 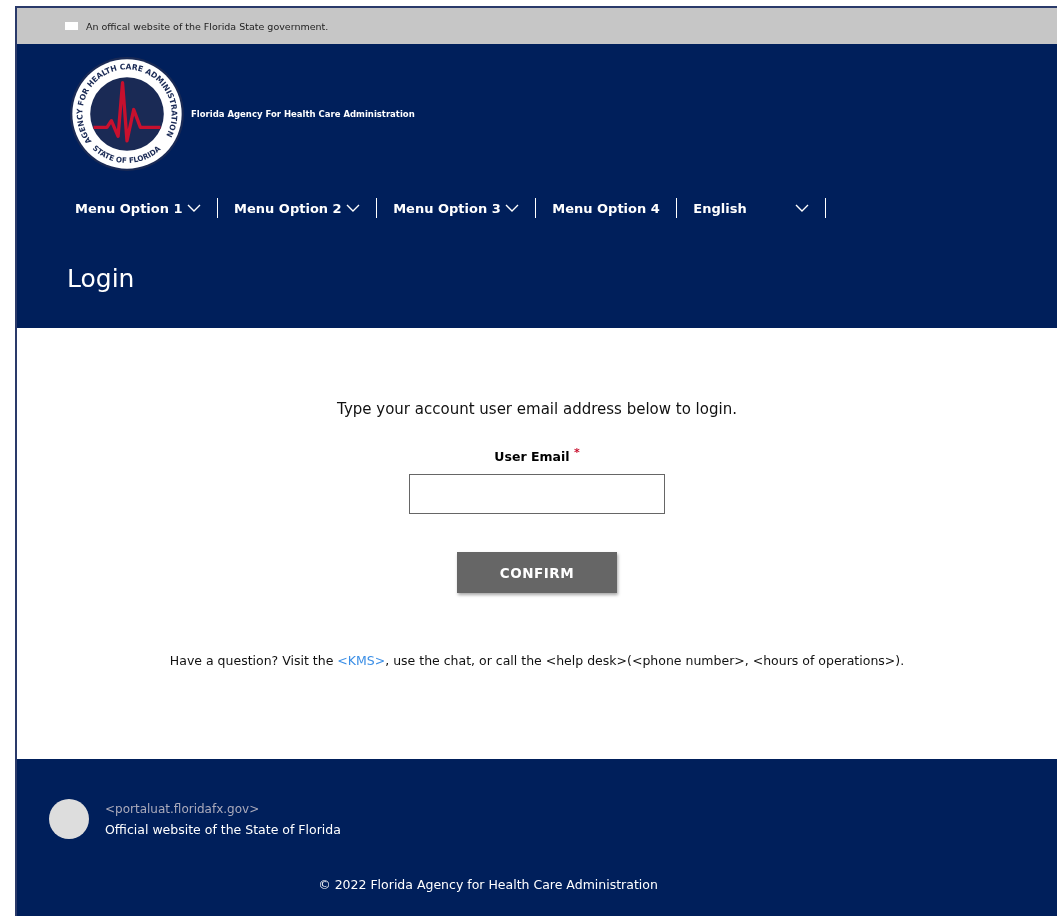 I want to click on help-text: Have a question? Visit the <KMS>, use the chat, or call the <help desk>(<phone number>, <hours of operations>)., so click(x=537, y=661).